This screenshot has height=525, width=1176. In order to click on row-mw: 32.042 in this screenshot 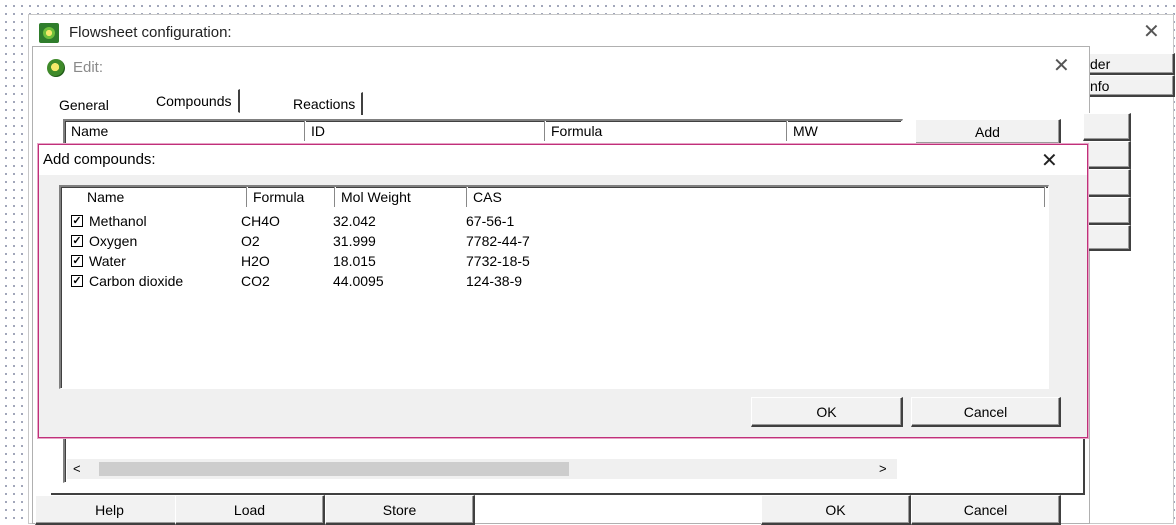, I will do `click(354, 221)`.